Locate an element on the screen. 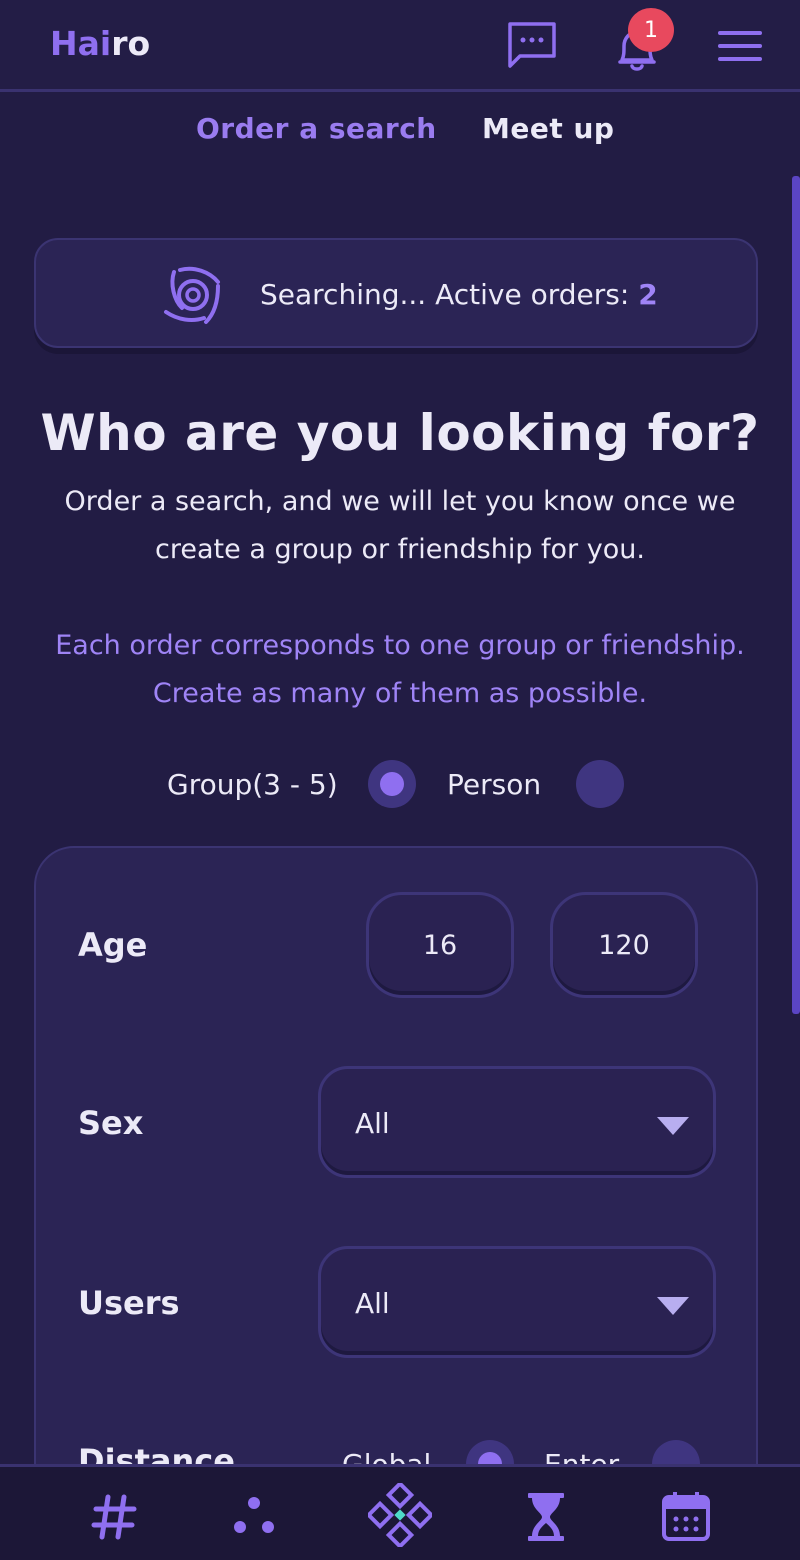 Image resolution: width=800 pixels, height=1560 pixels. bottom-nav is located at coordinates (400, 1512).